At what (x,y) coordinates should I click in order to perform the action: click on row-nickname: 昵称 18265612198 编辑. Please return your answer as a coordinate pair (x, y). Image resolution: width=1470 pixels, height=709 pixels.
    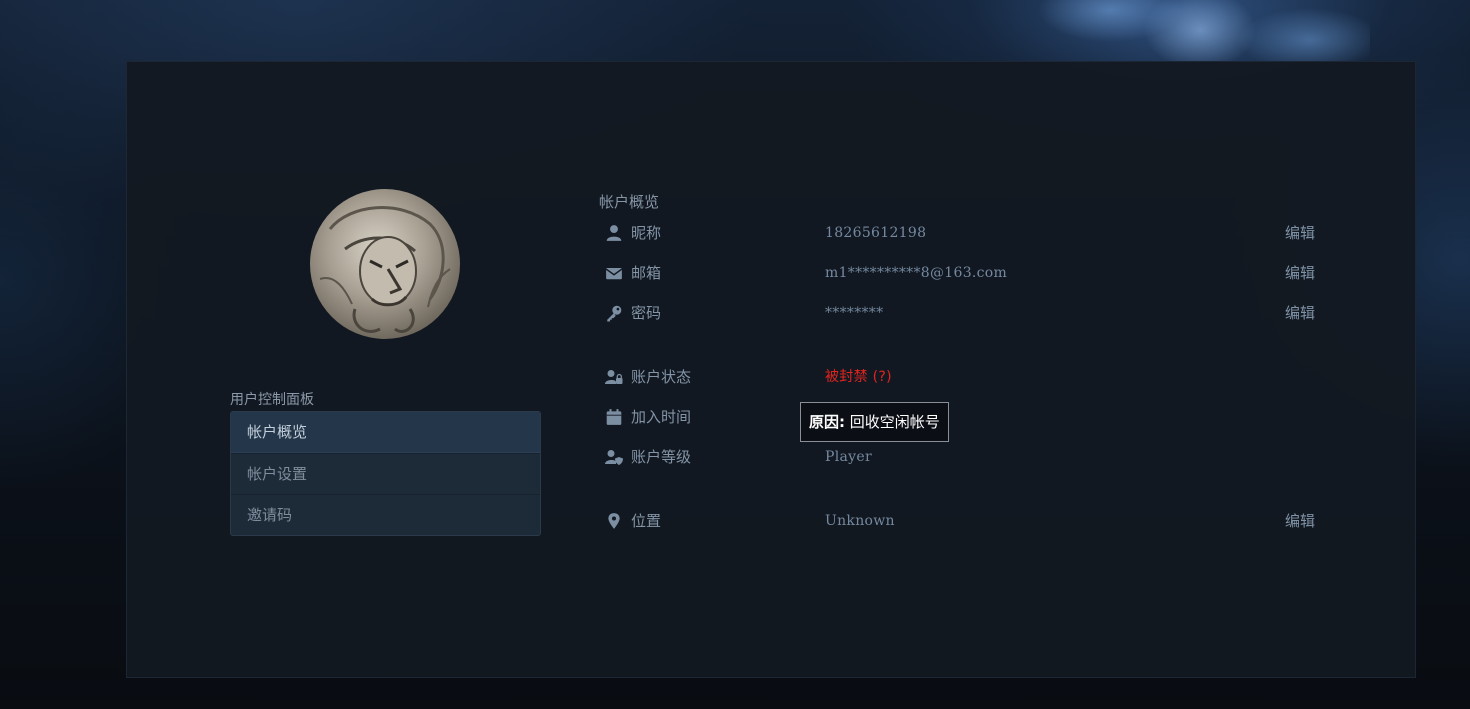
    Looking at the image, I should click on (960, 233).